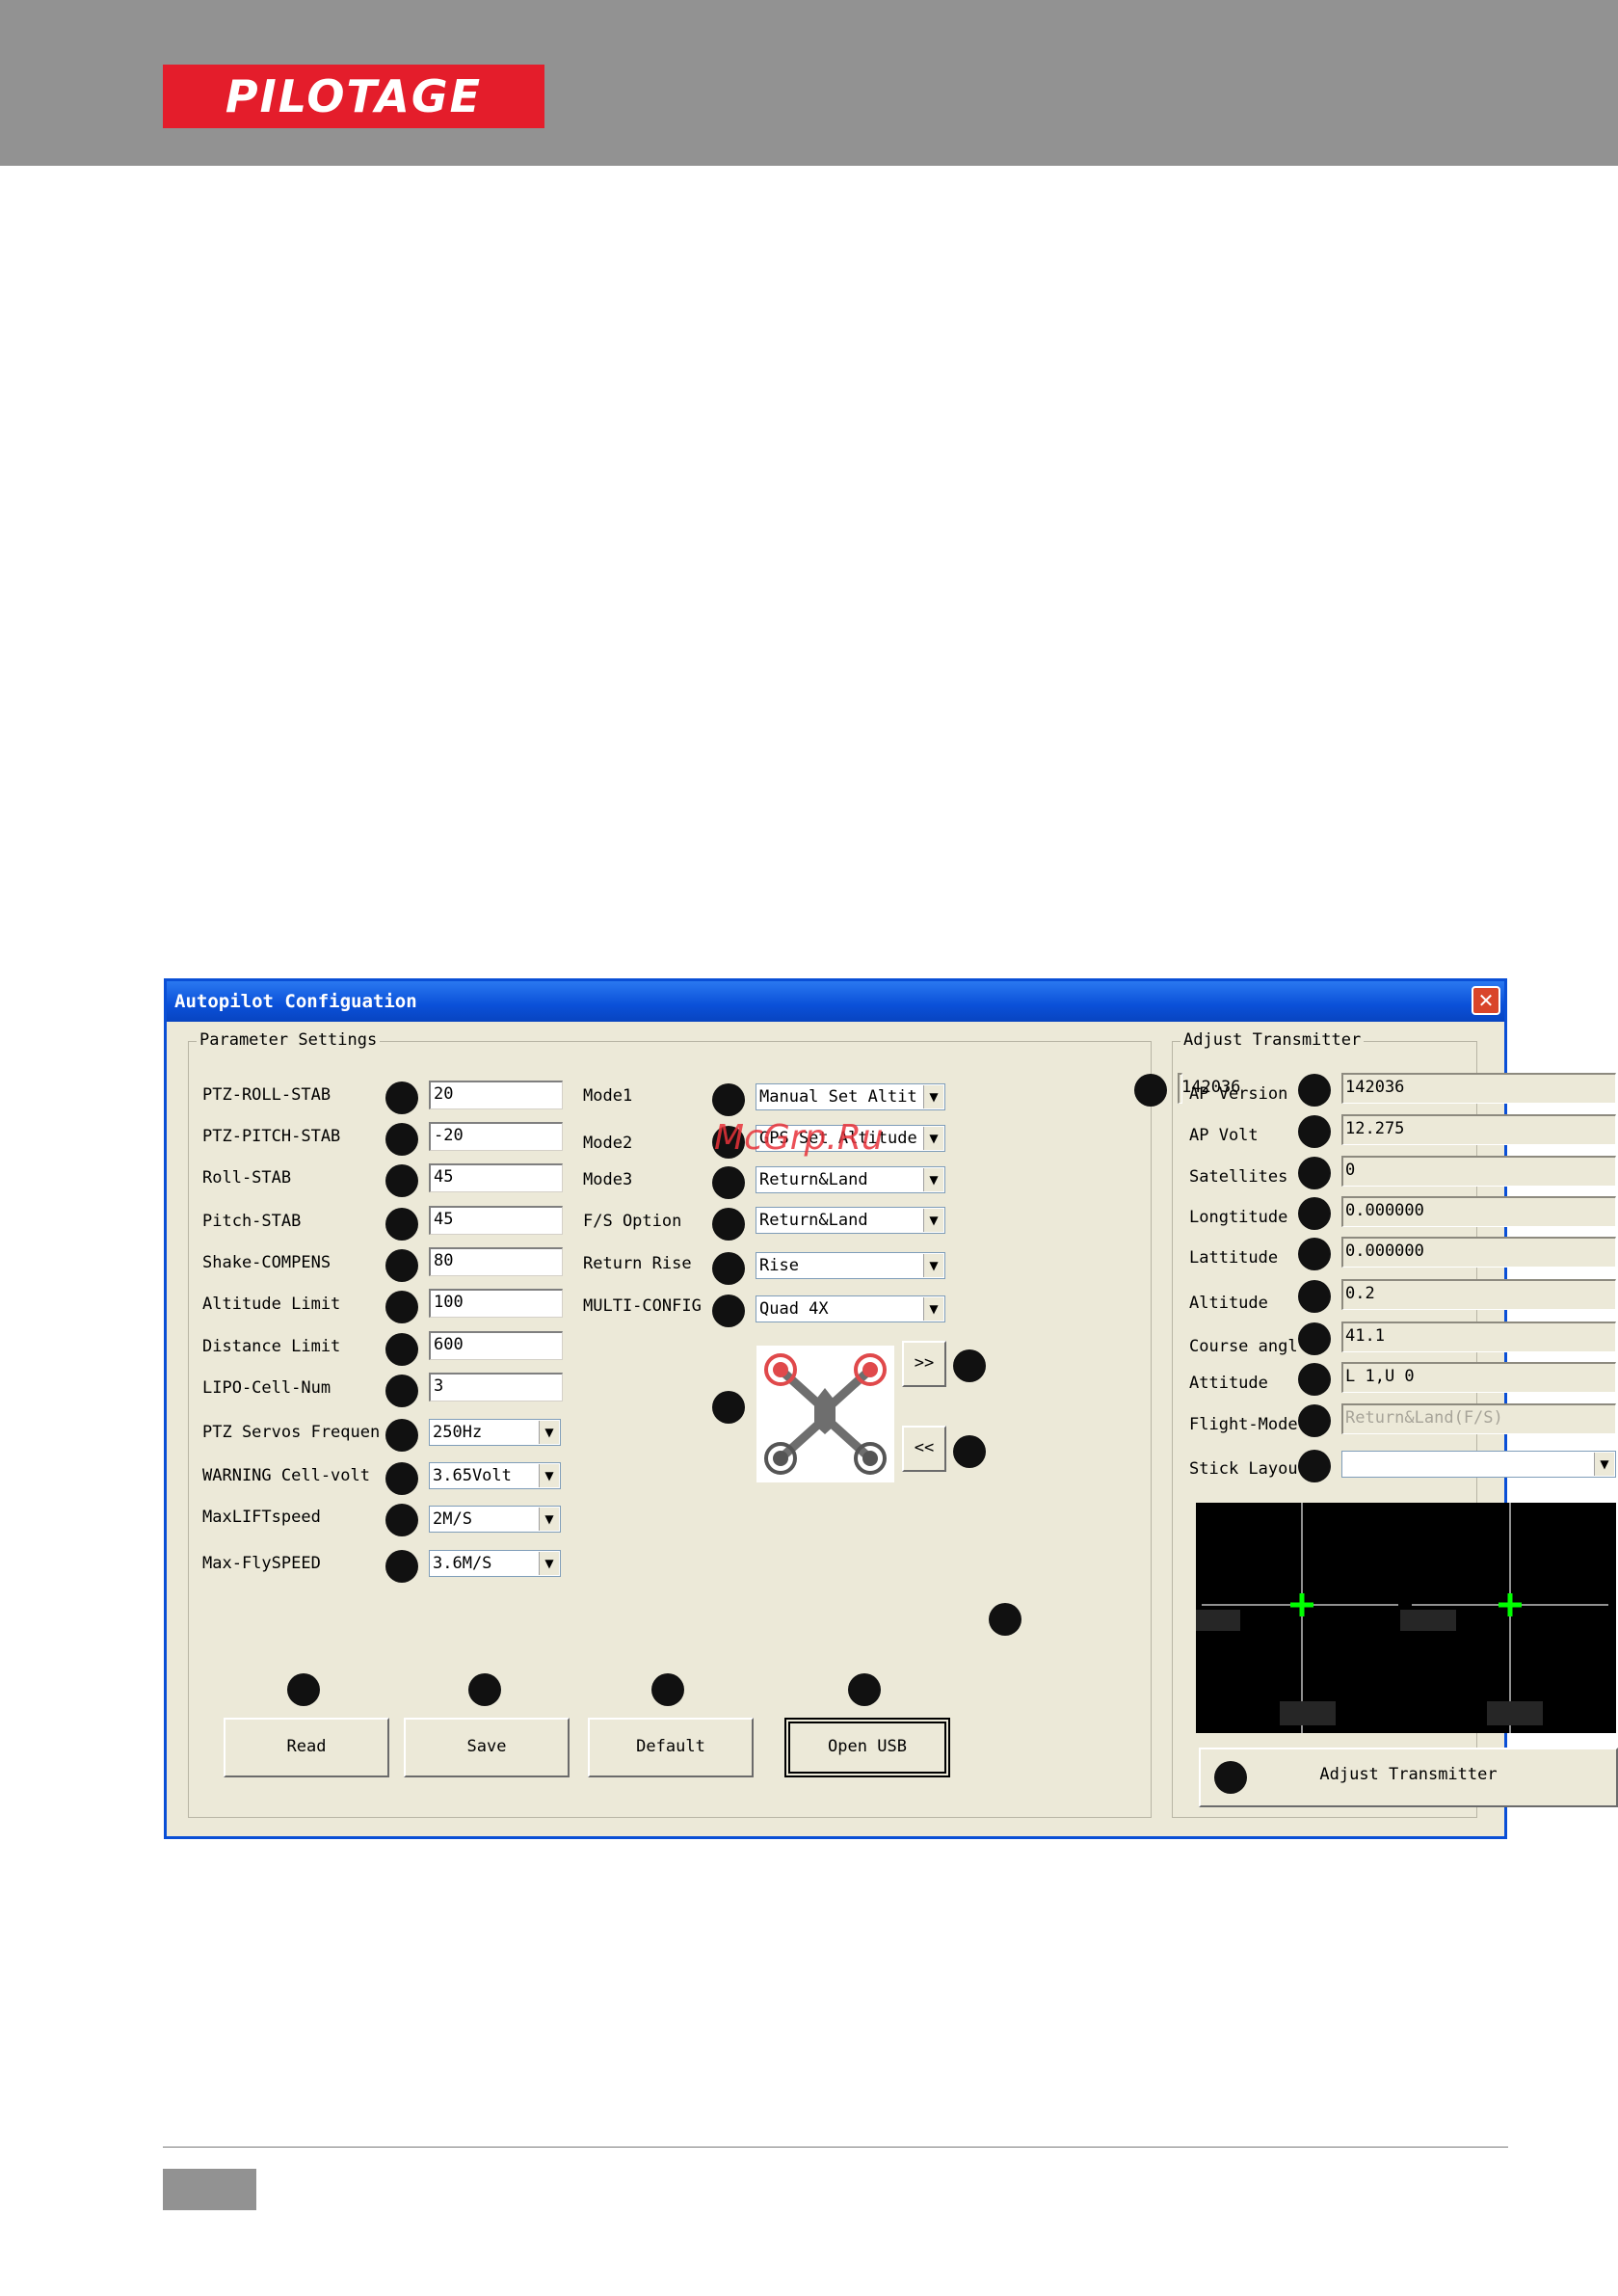  Describe the element at coordinates (1478, 1294) in the screenshot. I see `altitude-readout: 0.2` at that location.